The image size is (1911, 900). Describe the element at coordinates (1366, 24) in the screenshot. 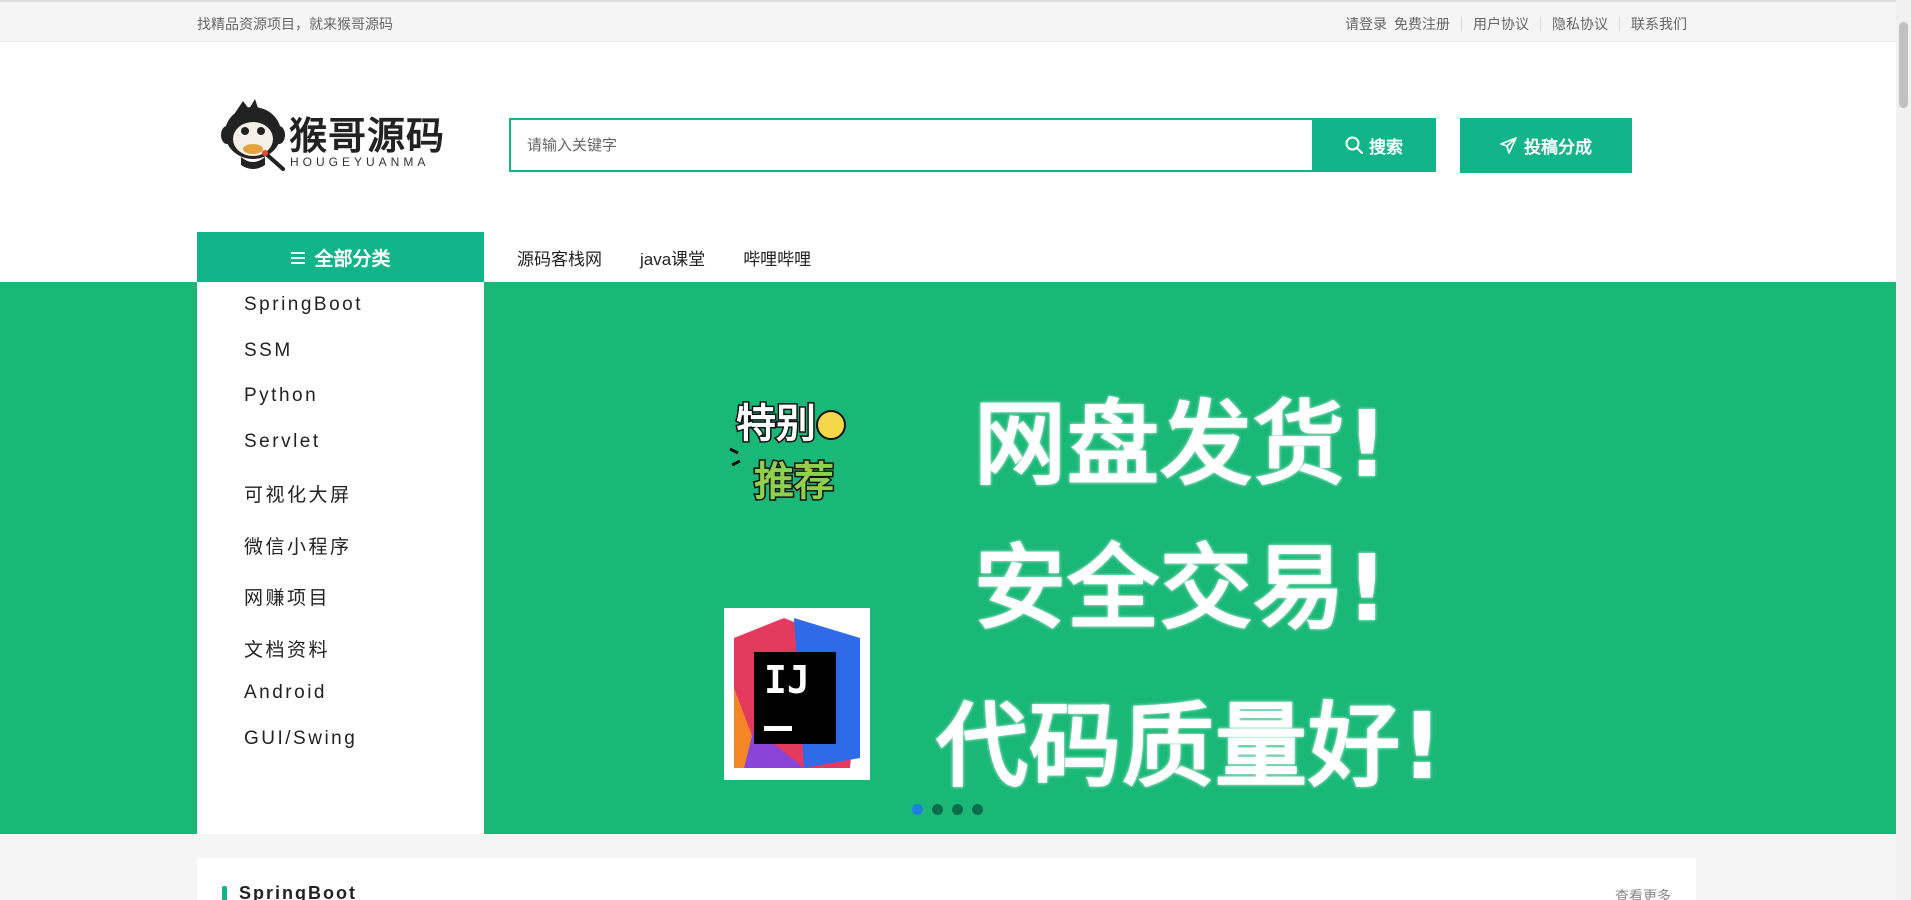

I see `login-link: 请登录` at that location.